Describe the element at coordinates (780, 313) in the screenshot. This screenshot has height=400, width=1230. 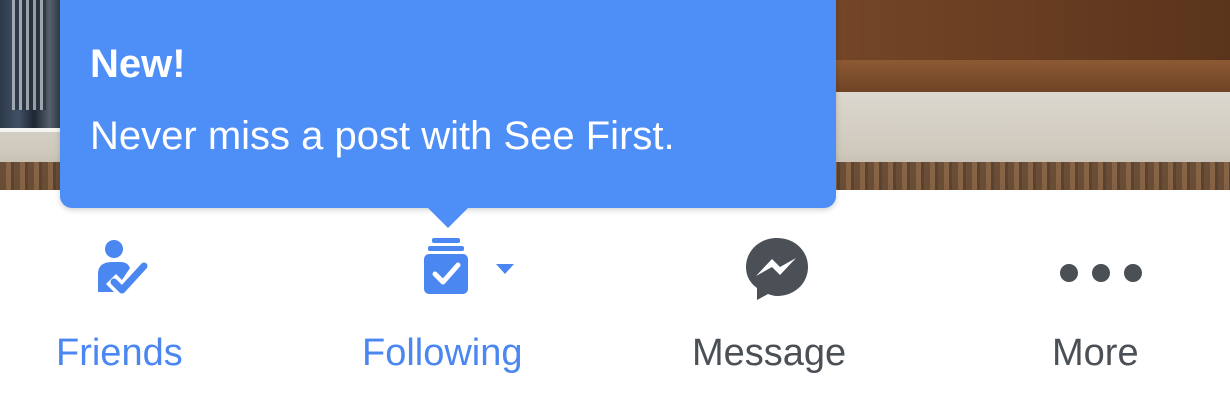
I see `message-button: Message` at that location.